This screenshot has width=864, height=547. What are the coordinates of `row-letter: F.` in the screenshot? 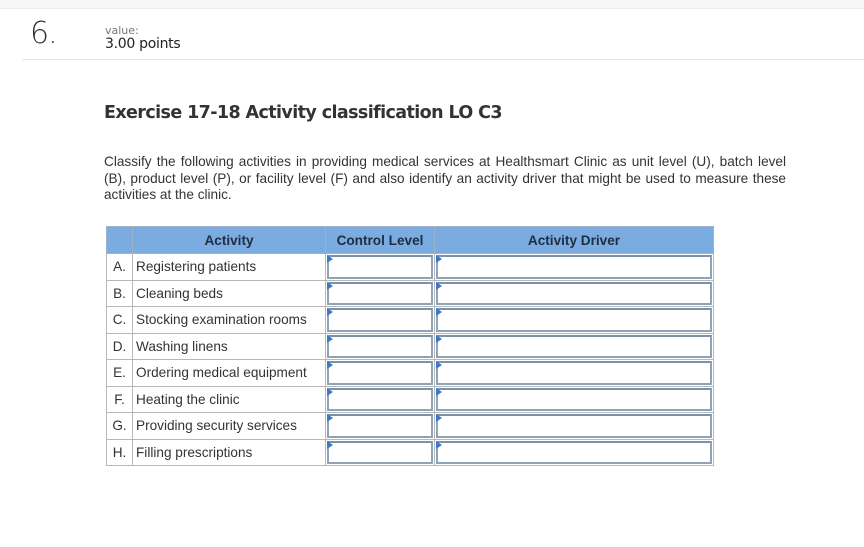 It's located at (119, 399).